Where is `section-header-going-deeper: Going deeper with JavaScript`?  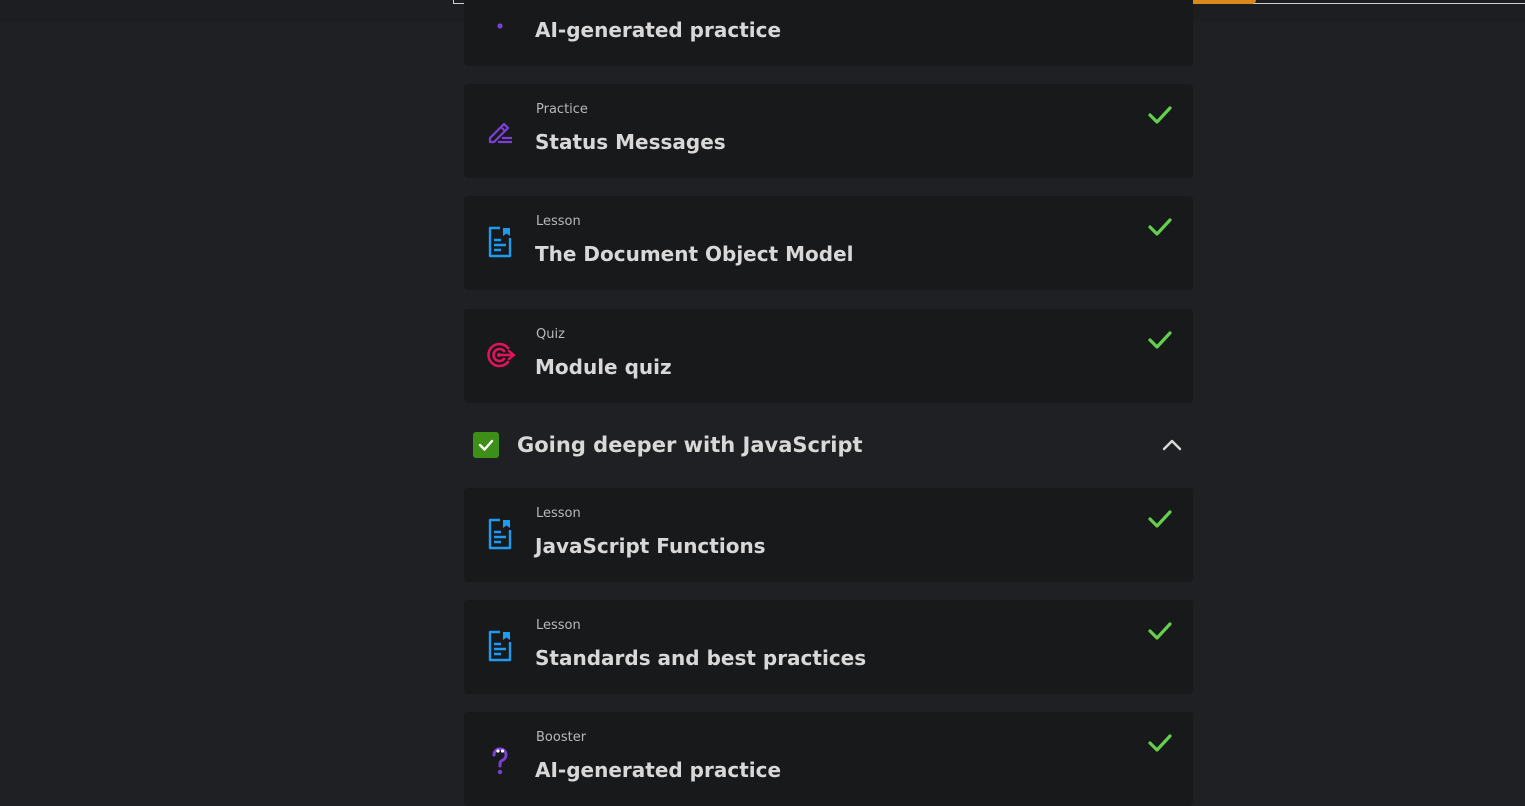 section-header-going-deeper: Going deeper with JavaScript is located at coordinates (828, 444).